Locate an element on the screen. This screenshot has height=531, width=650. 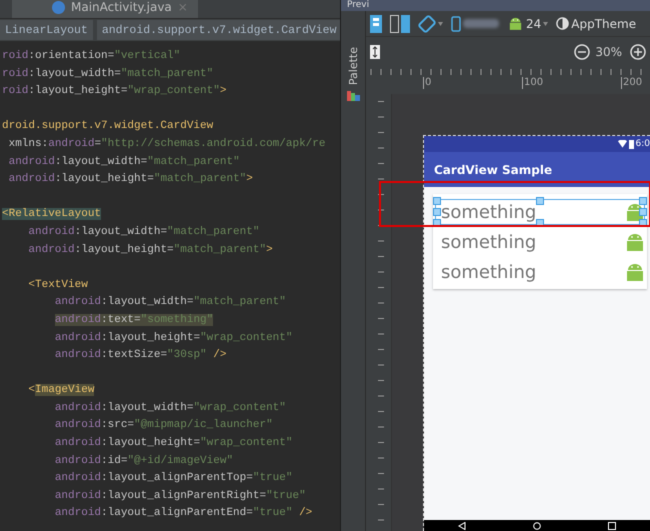
code-line: android:text="something" is located at coordinates (134, 320).